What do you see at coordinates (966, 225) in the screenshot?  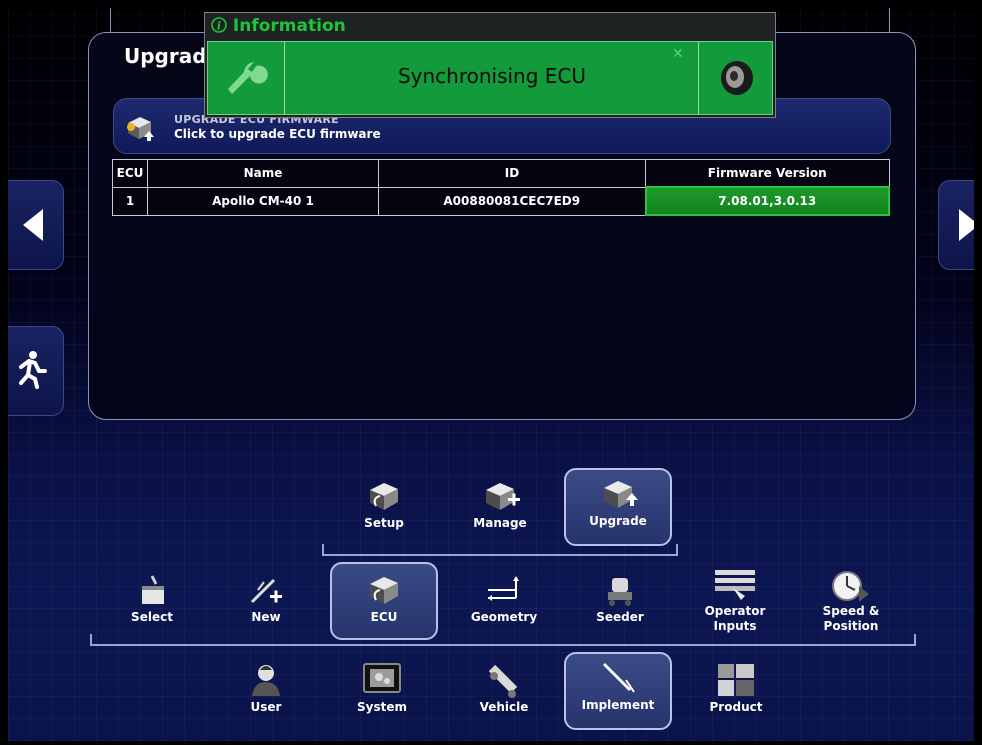 I see `right-arrow-icon` at bounding box center [966, 225].